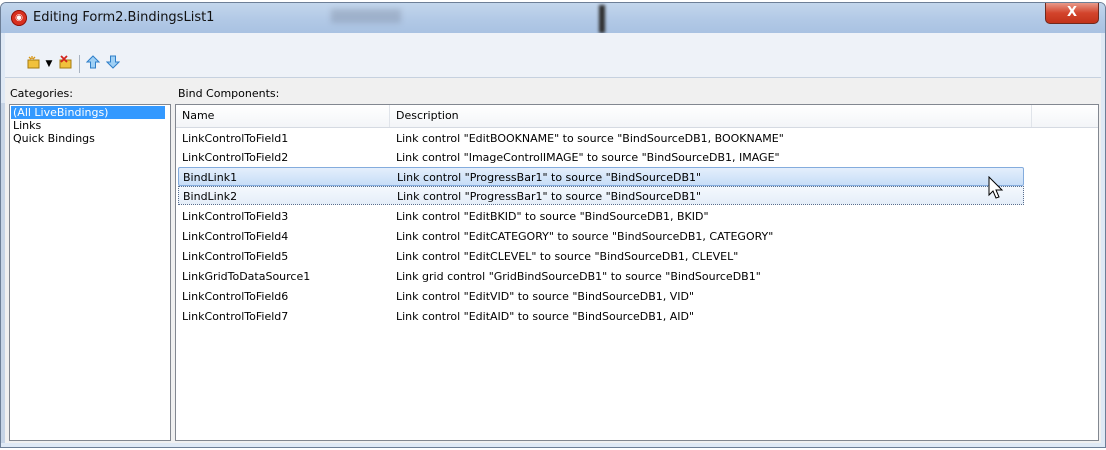 This screenshot has height=450, width=1106. Describe the element at coordinates (235, 157) in the screenshot. I see `row-name: LinkControlToField2` at that location.